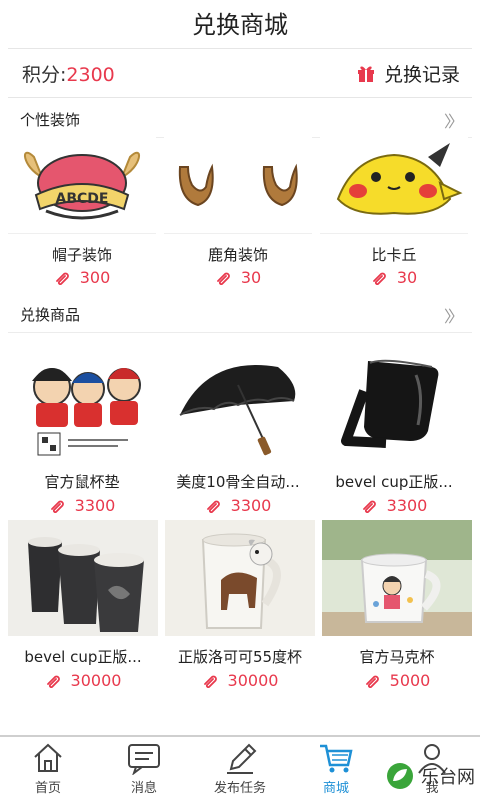 The width and height of the screenshot is (480, 800). What do you see at coordinates (143, 788) in the screenshot?
I see `tab-label: 消息` at bounding box center [143, 788].